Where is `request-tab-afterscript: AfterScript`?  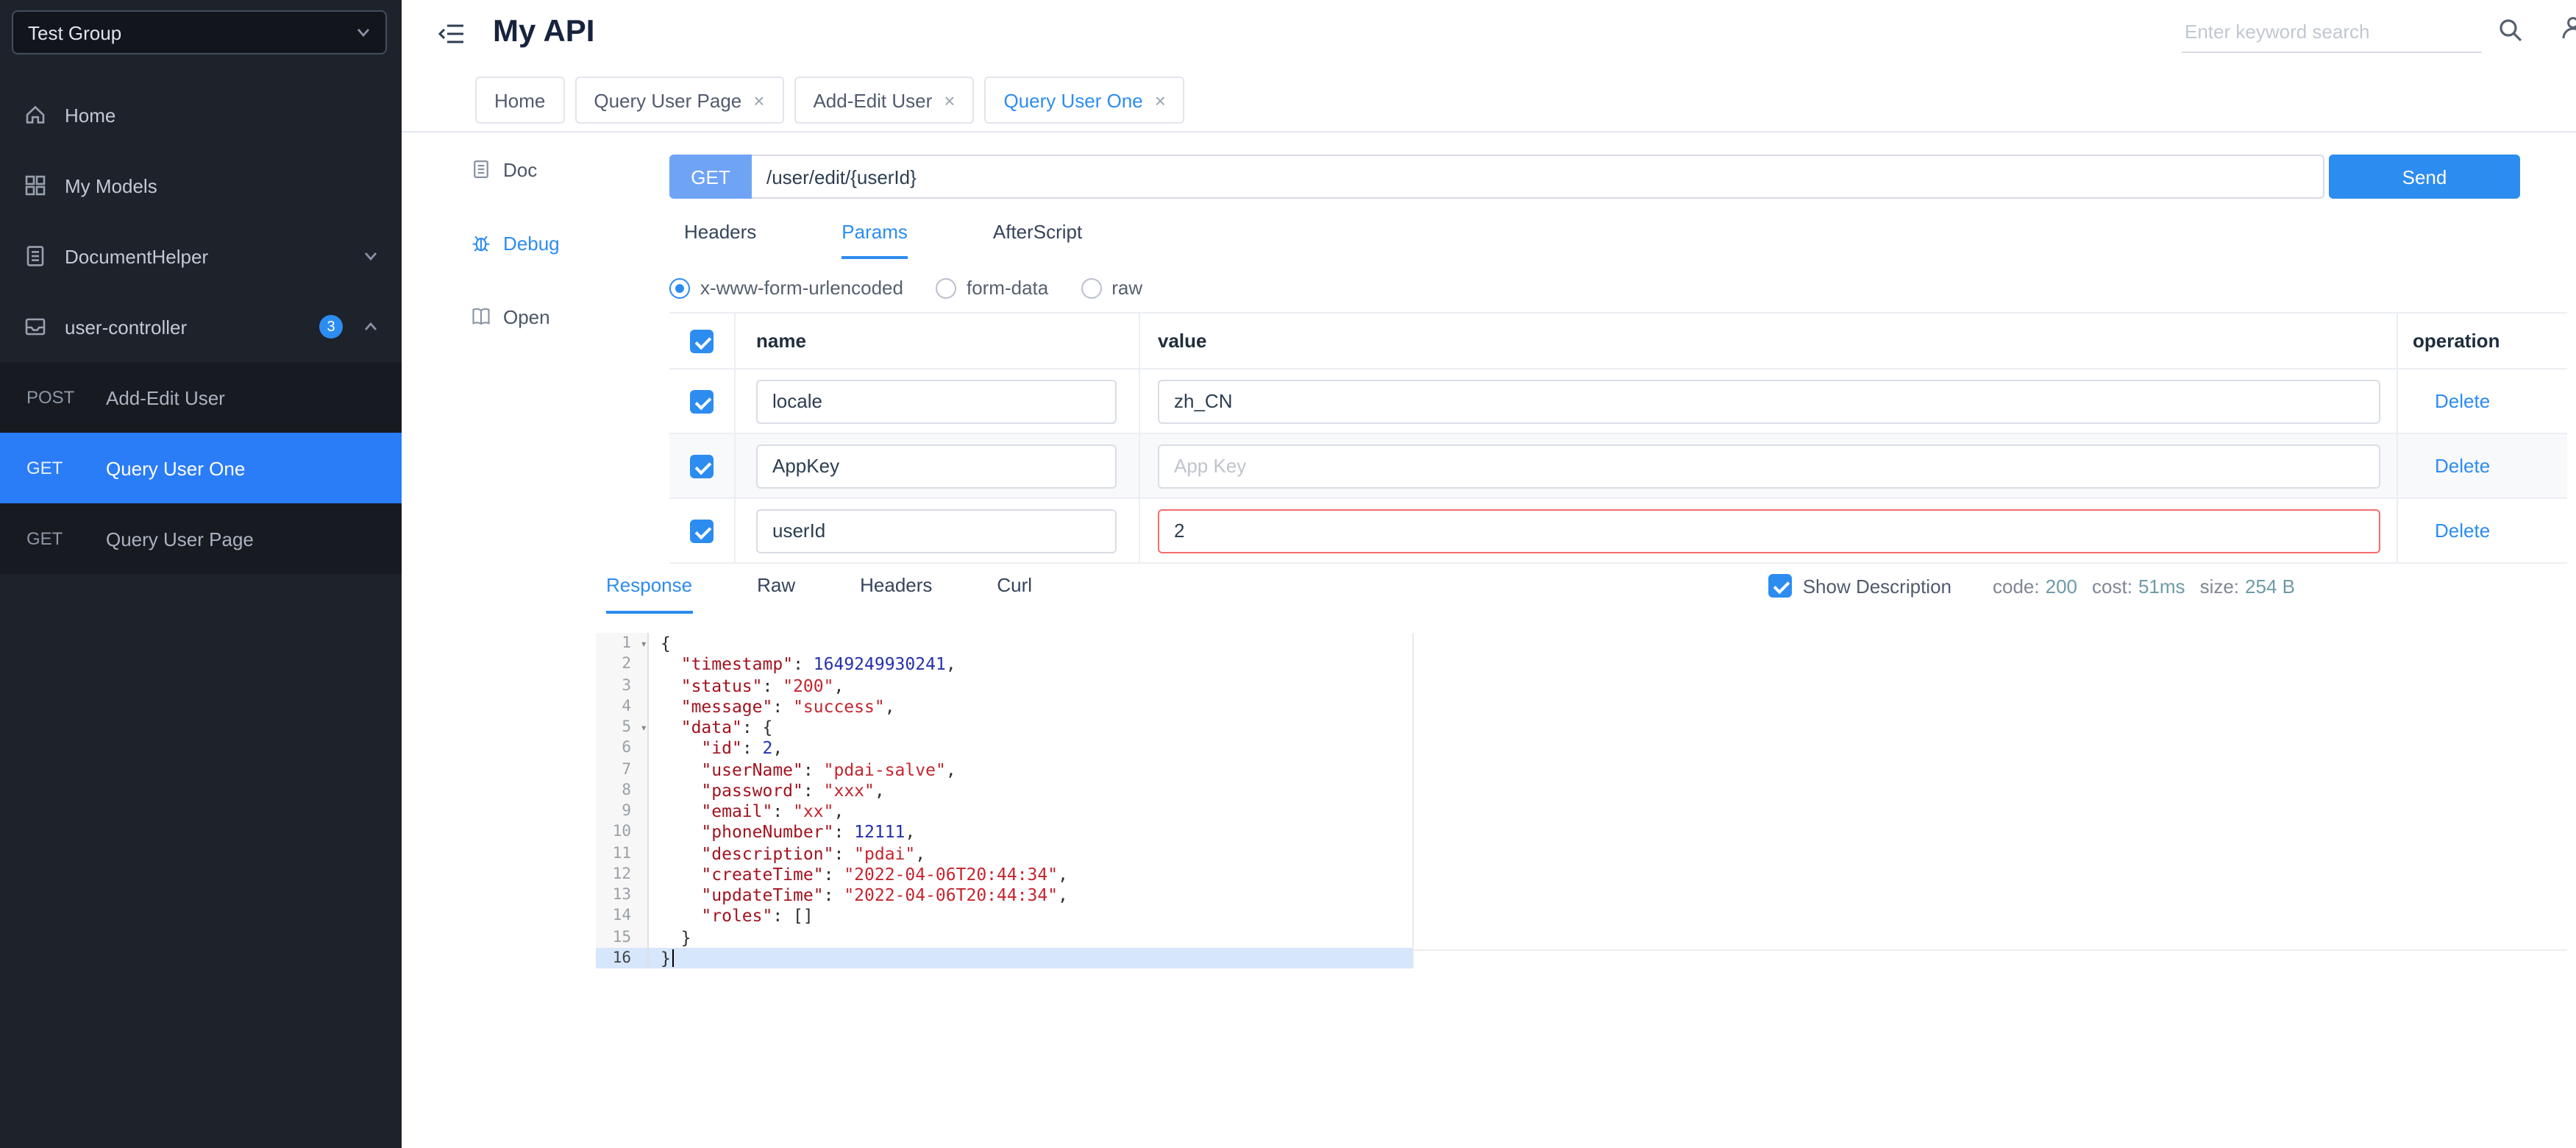
request-tab-afterscript: AfterScript is located at coordinates (1037, 240).